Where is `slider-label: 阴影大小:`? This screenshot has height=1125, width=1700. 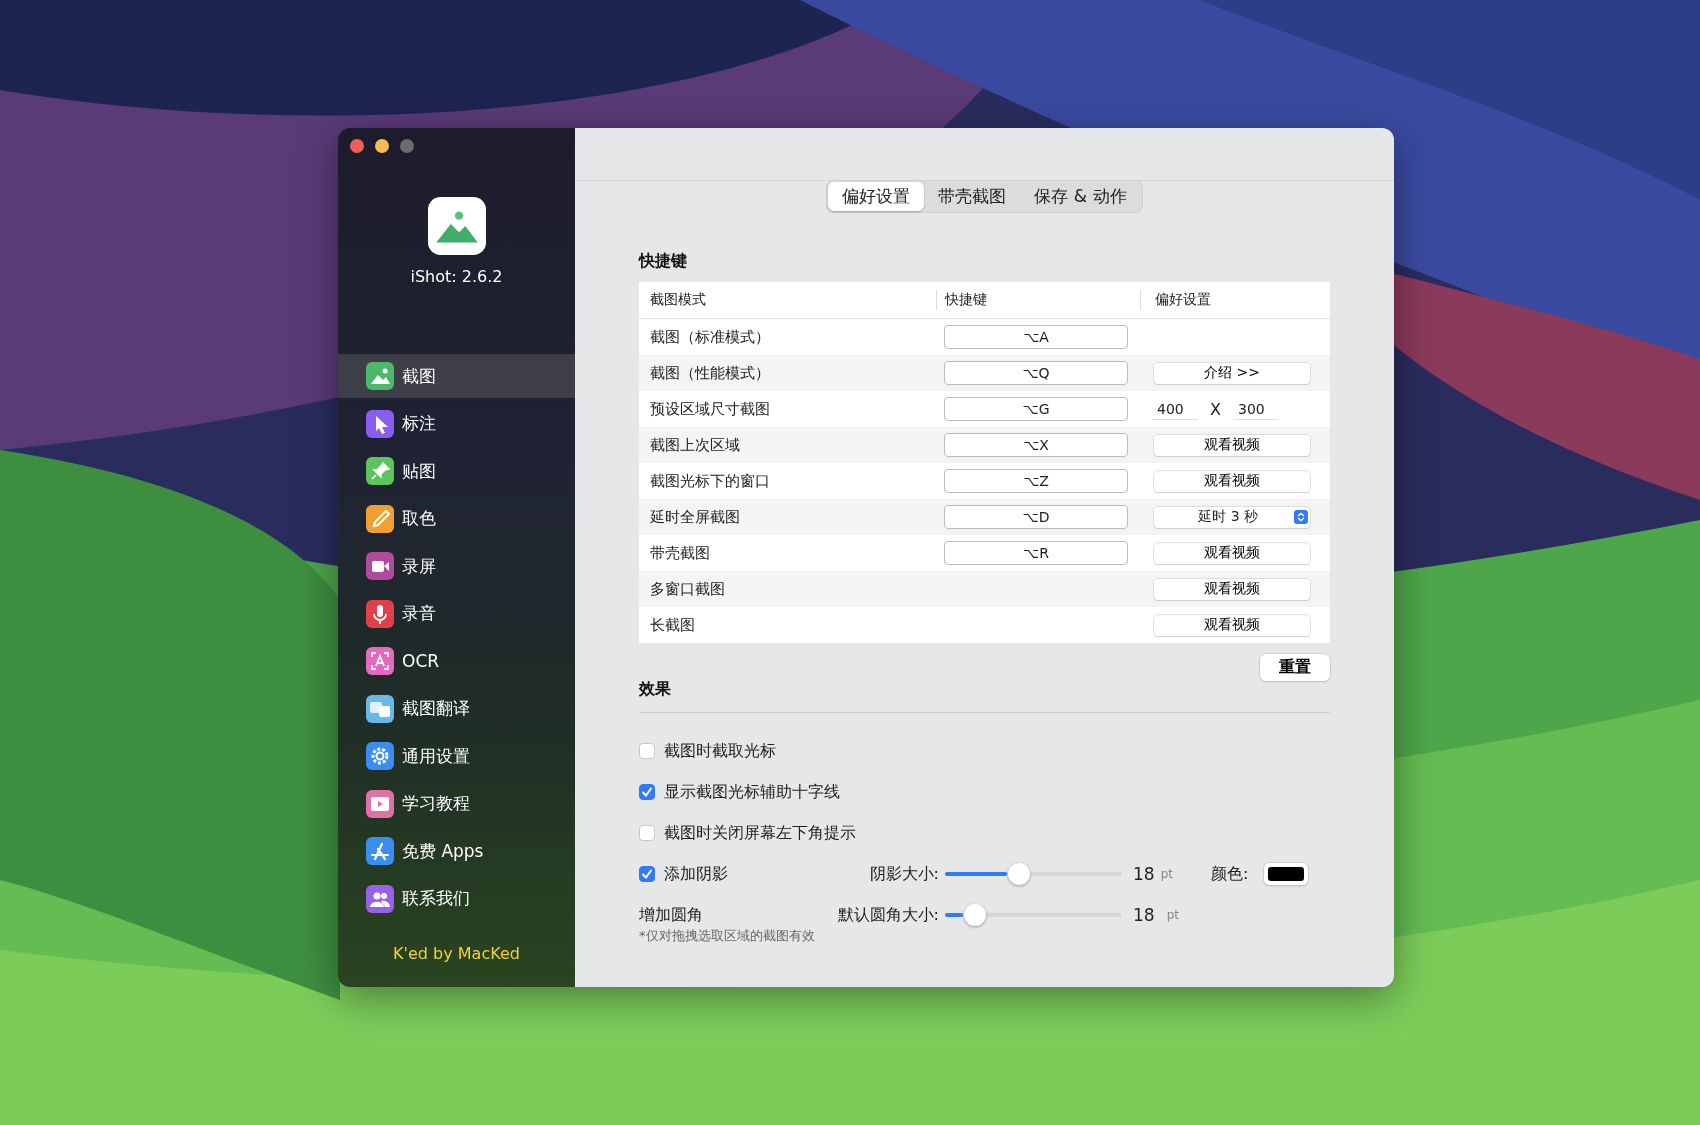 slider-label: 阴影大小: is located at coordinates (903, 874).